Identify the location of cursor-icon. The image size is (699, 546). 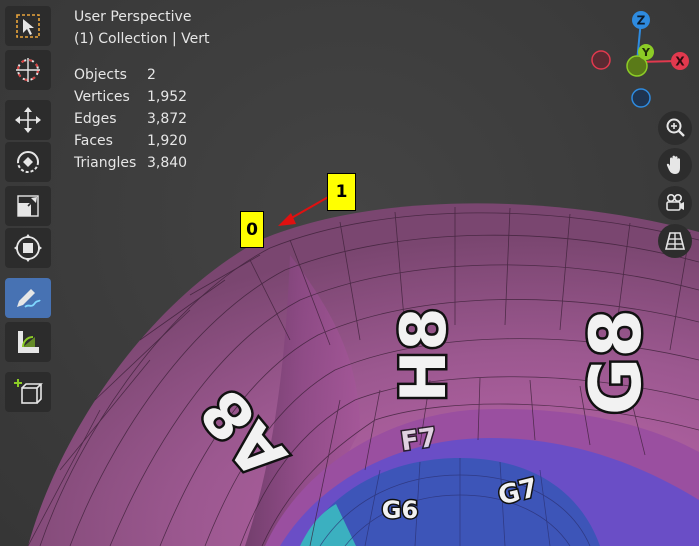
(28, 70).